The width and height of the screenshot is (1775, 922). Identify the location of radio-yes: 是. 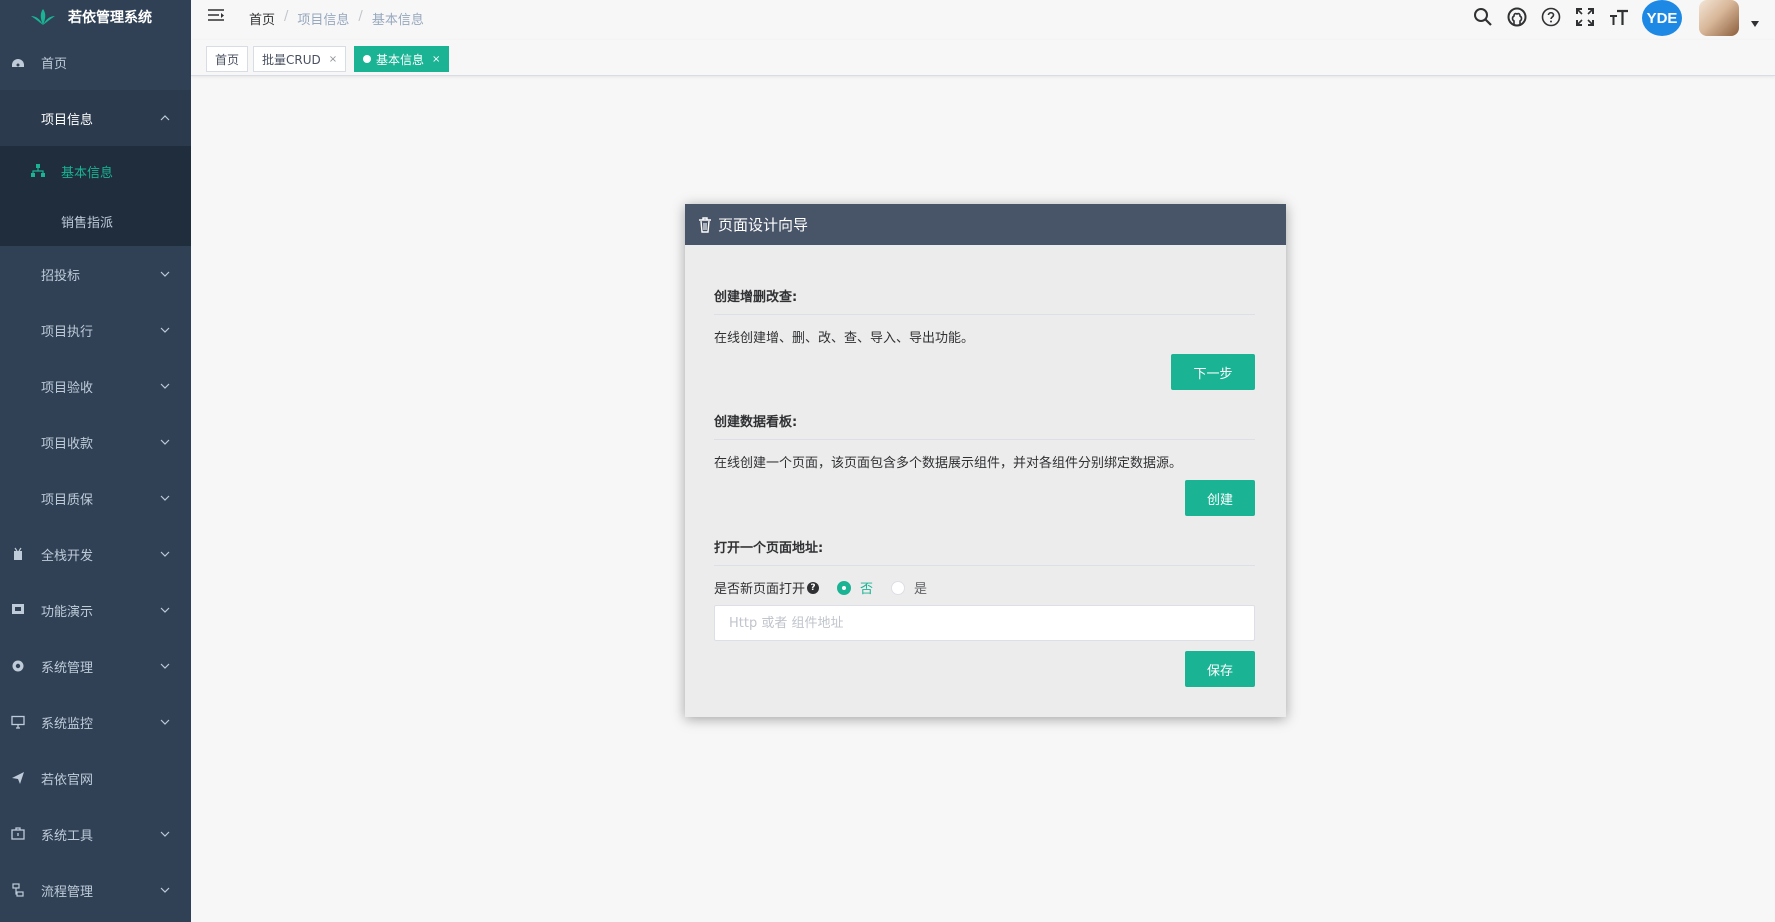
(909, 587).